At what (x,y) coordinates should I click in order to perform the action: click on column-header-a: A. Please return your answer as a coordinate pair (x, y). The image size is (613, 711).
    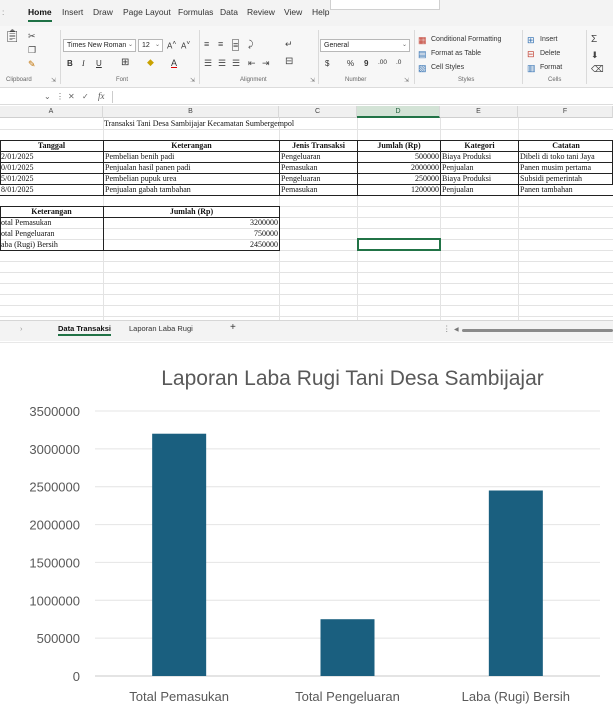
    Looking at the image, I should click on (51, 112).